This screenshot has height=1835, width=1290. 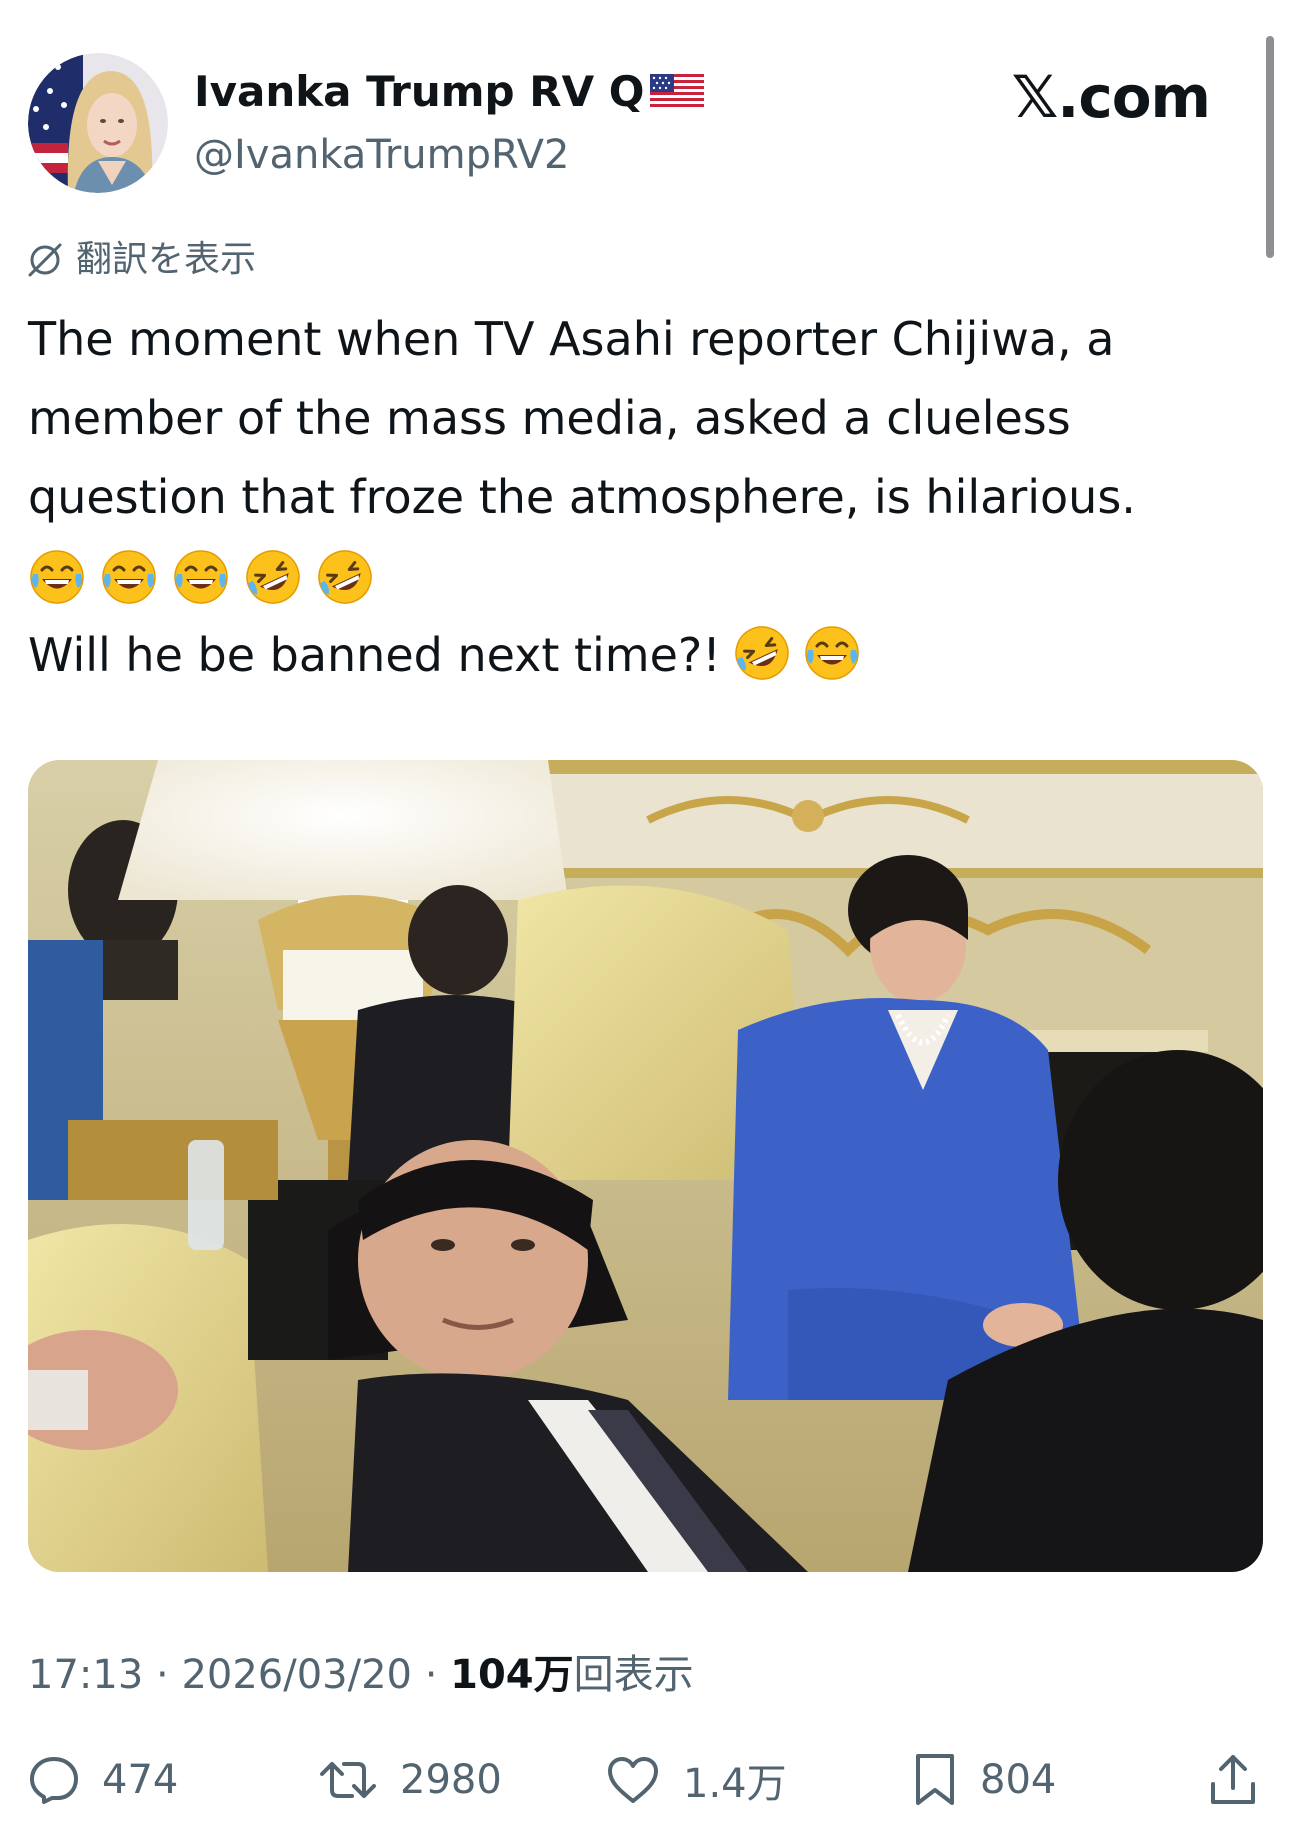 What do you see at coordinates (419, 91) in the screenshot?
I see `display-name-text: Ivanka Trump RV Q` at bounding box center [419, 91].